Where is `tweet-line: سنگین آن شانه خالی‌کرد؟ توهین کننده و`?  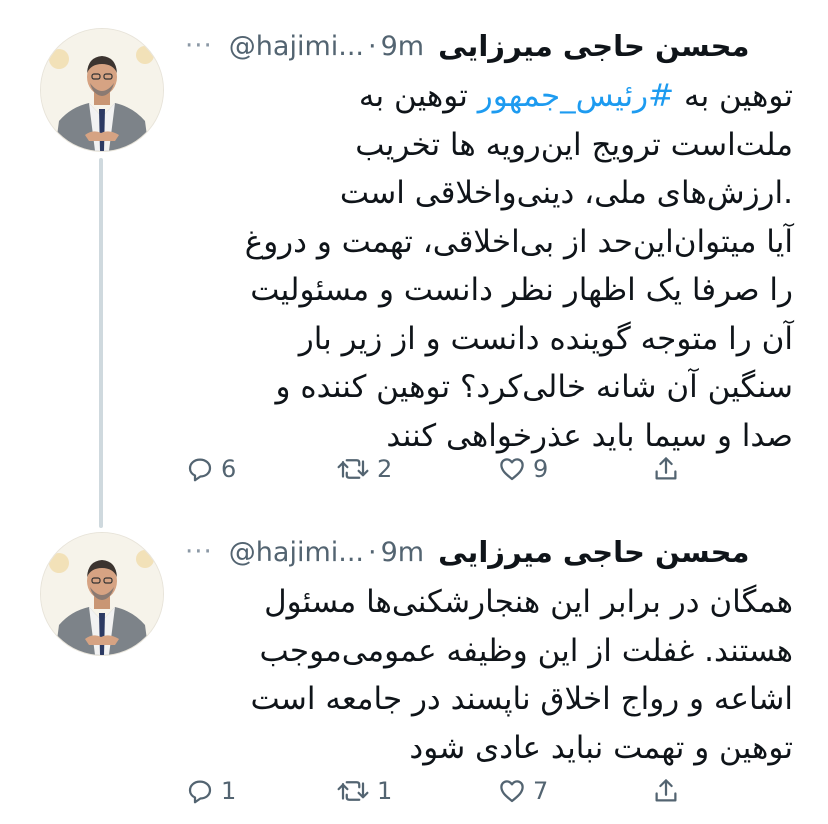
tweet-line: سنگین آن شانه خالی‌کرد؟ توهین کننده و is located at coordinates (534, 387).